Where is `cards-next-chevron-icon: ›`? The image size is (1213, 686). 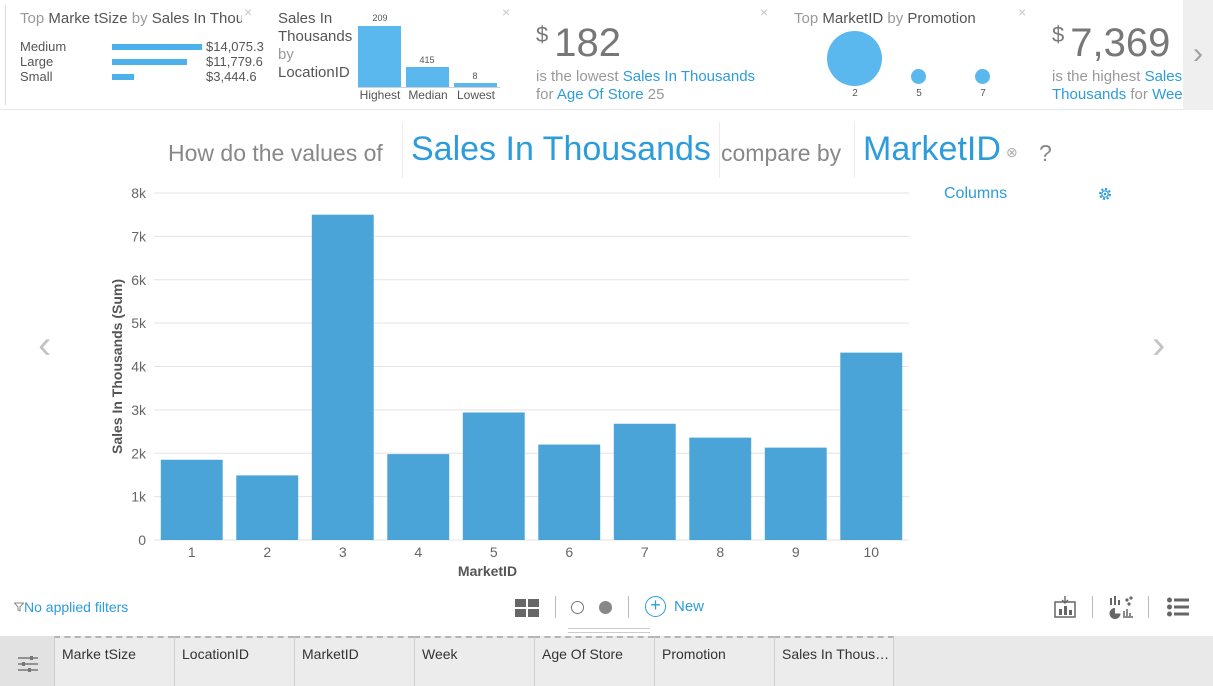
cards-next-chevron-icon: › is located at coordinates (1198, 55).